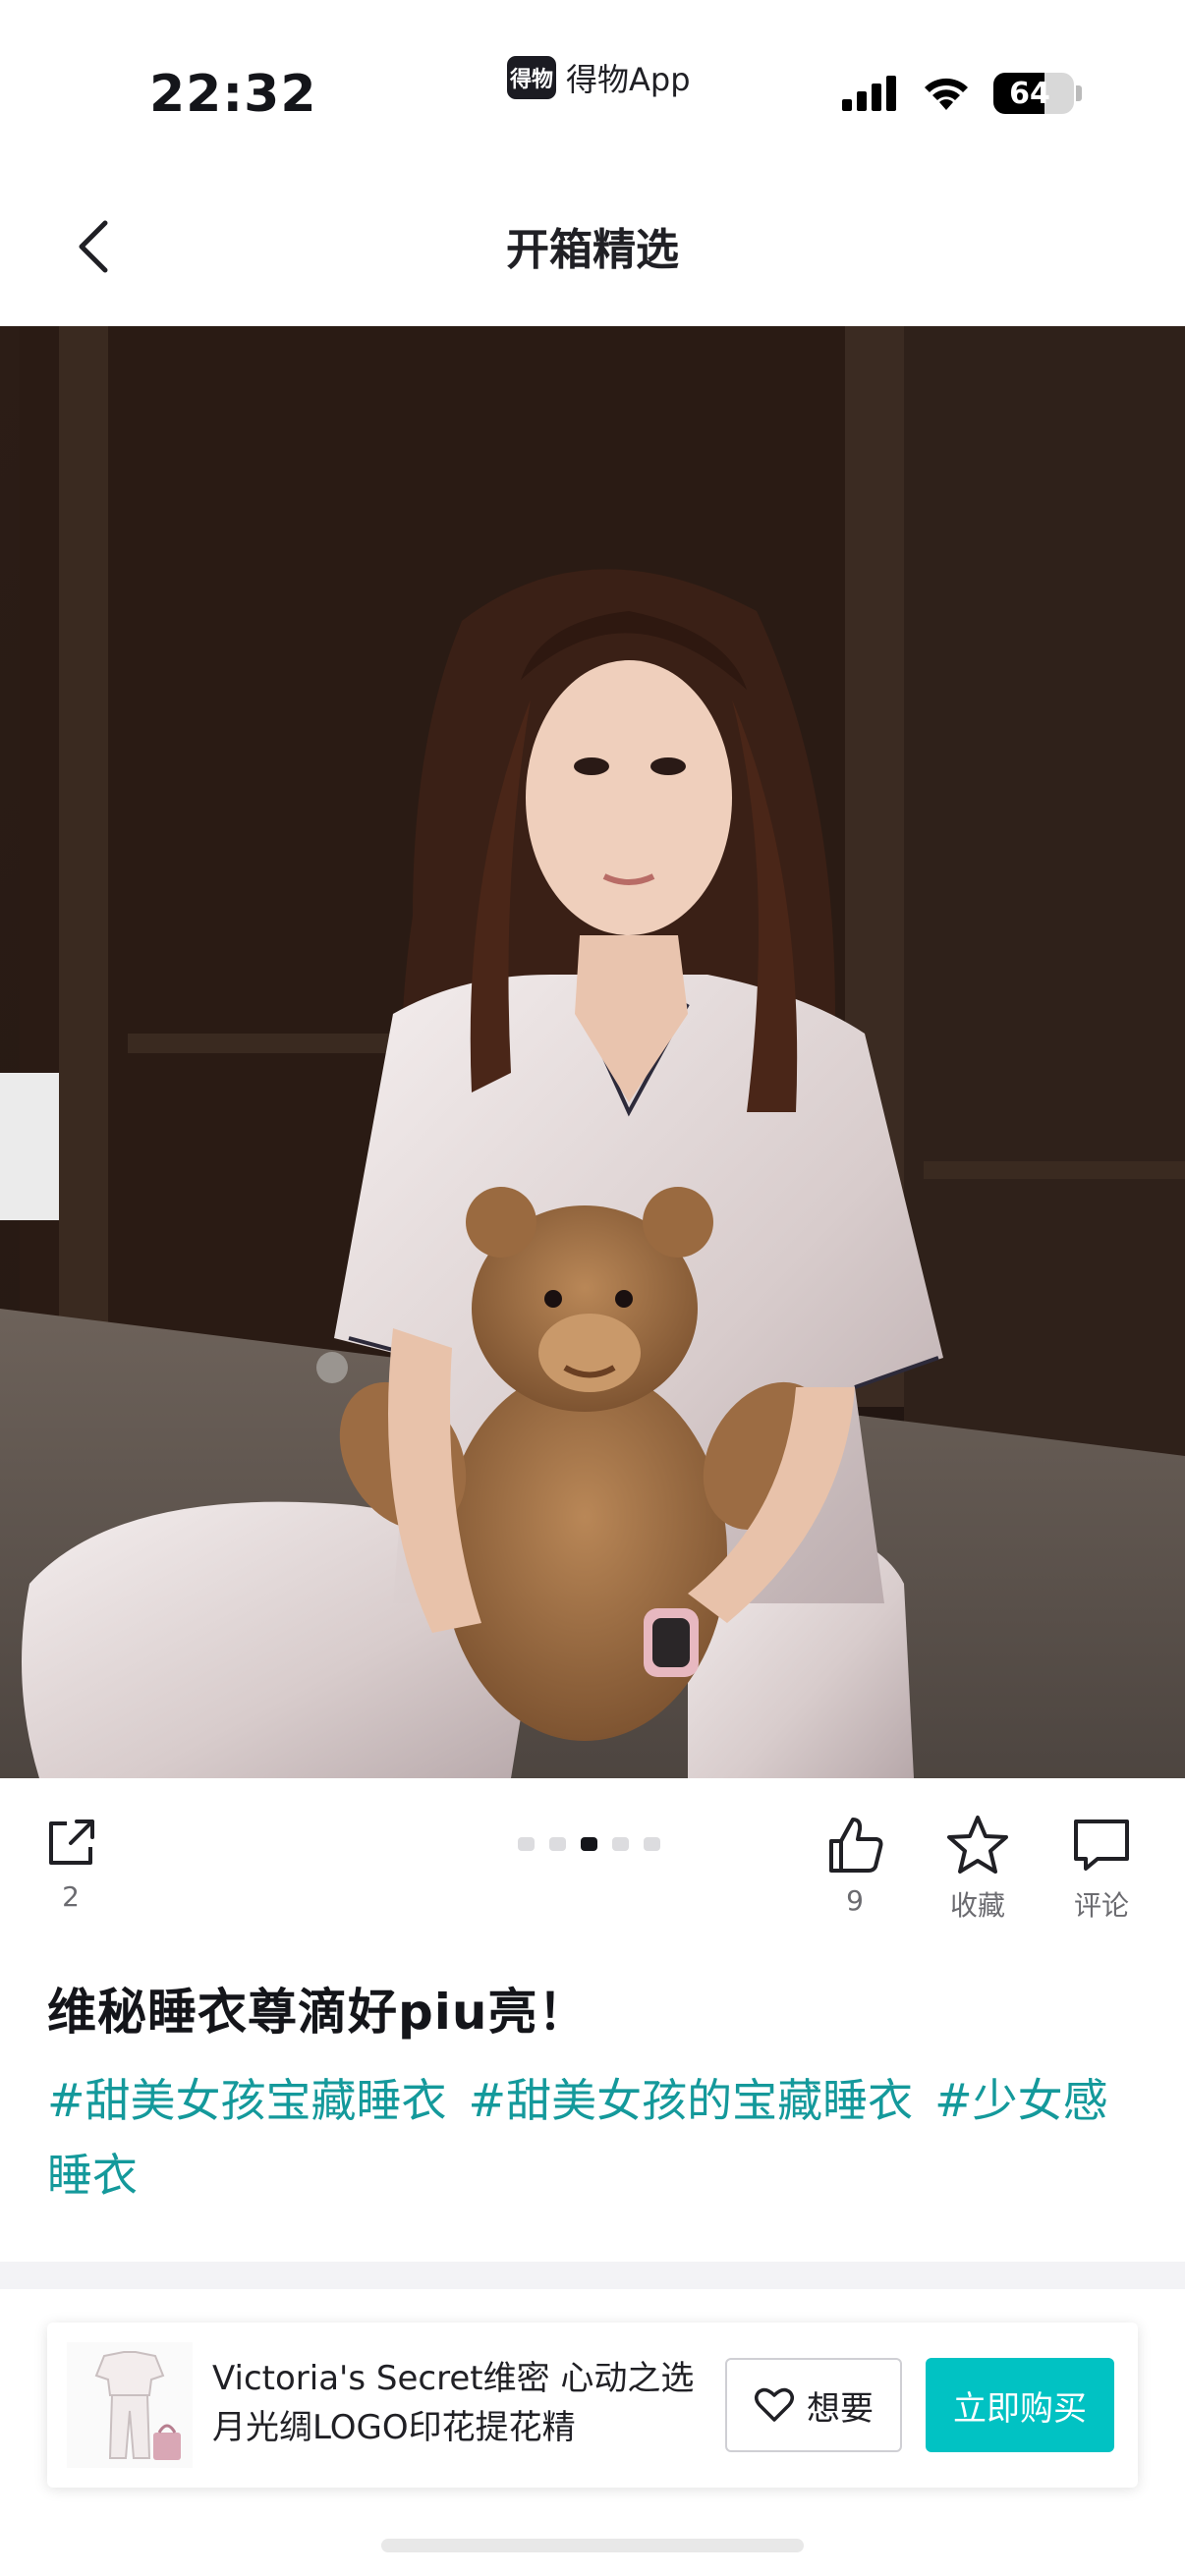 Image resolution: width=1185 pixels, height=2576 pixels. What do you see at coordinates (869, 93) in the screenshot?
I see `cellular-signal-icon` at bounding box center [869, 93].